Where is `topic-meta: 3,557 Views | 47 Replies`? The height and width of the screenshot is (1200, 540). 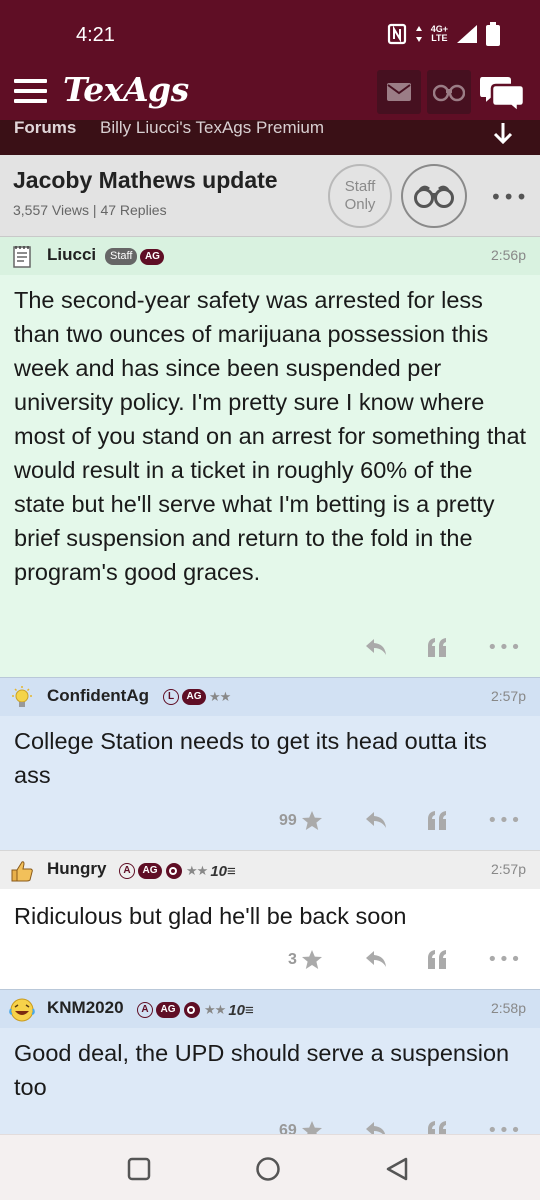
topic-meta: 3,557 Views | 47 Replies is located at coordinates (90, 210).